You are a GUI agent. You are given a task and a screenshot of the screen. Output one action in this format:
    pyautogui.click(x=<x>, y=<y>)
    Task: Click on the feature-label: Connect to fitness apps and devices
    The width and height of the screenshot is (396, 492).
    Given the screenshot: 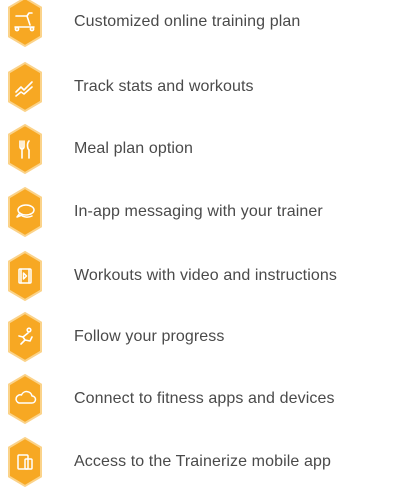 What is the action you would take?
    pyautogui.click(x=204, y=398)
    